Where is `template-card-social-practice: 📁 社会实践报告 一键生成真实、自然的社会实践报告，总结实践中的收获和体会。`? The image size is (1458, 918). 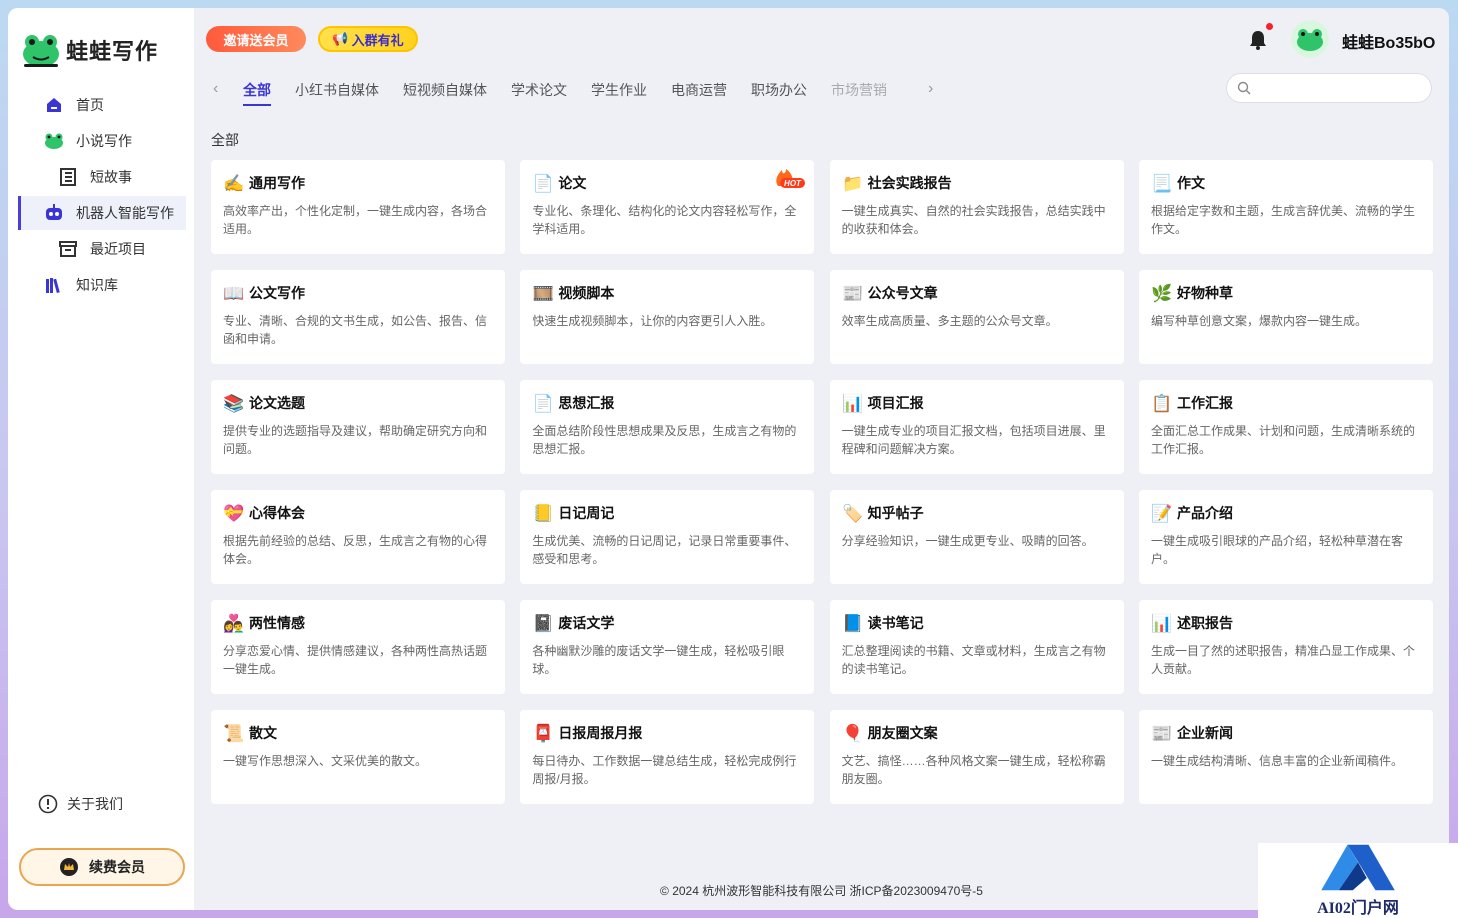 template-card-social-practice: 📁 社会实践报告 一键生成真实、自然的社会实践报告，总结实践中的收获和体会。 is located at coordinates (976, 207).